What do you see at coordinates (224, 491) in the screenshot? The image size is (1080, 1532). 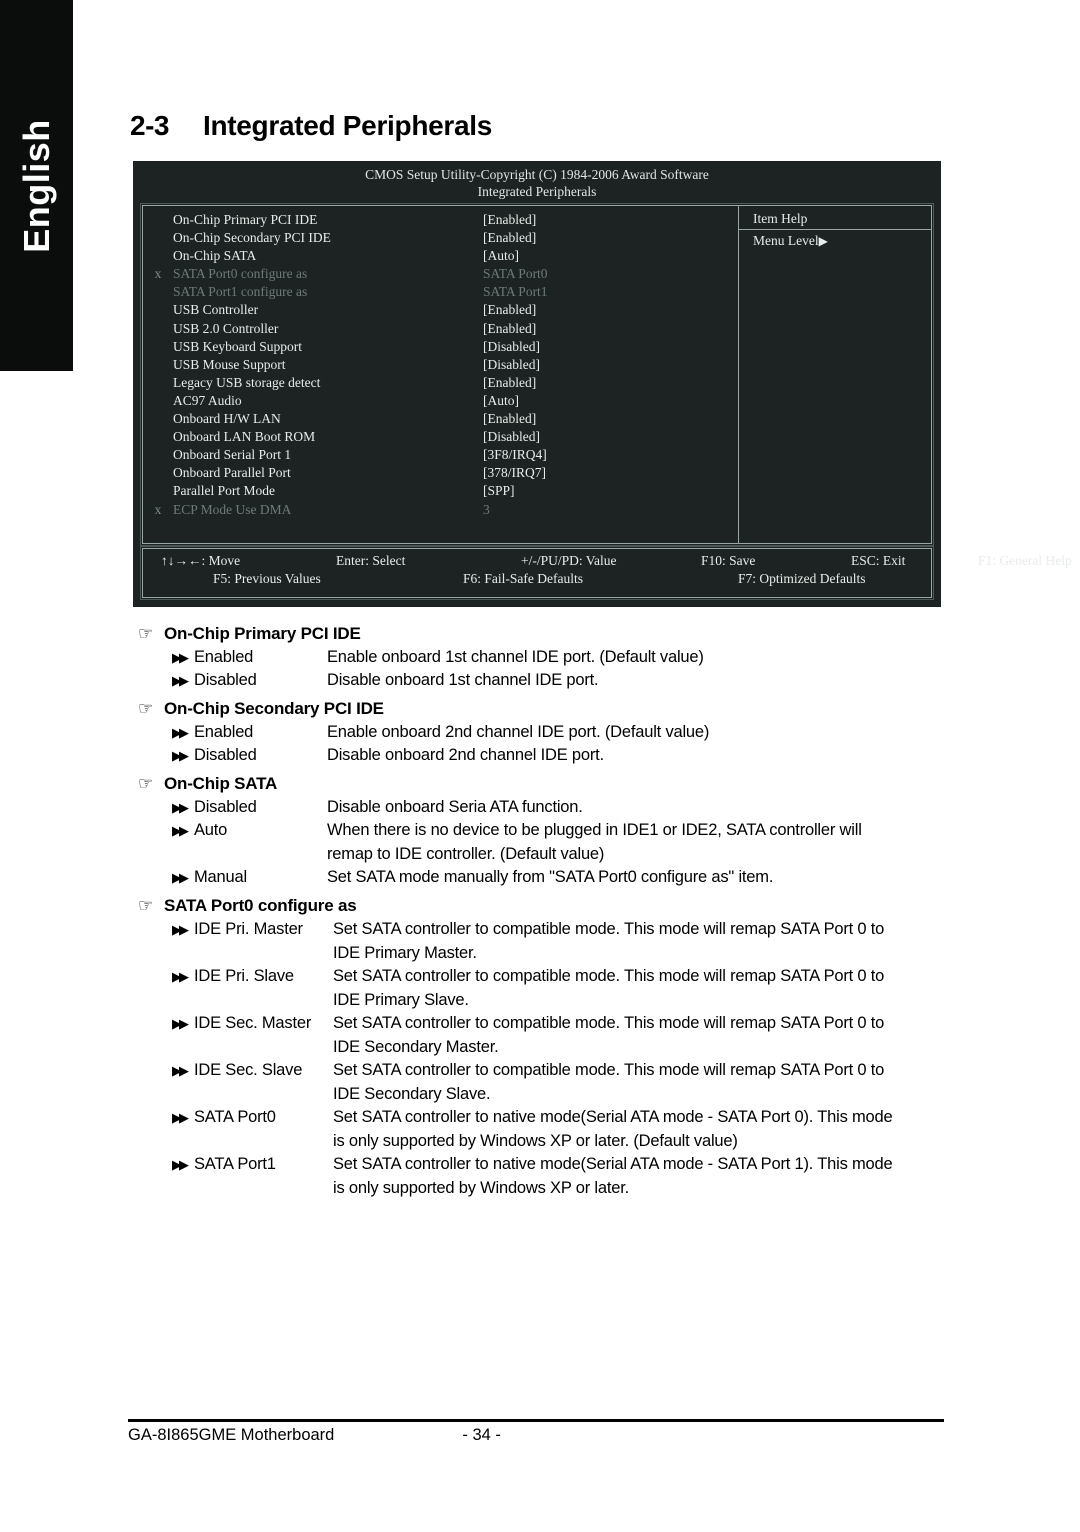 I see `bios-setting-label: Parallel Port Mode` at bounding box center [224, 491].